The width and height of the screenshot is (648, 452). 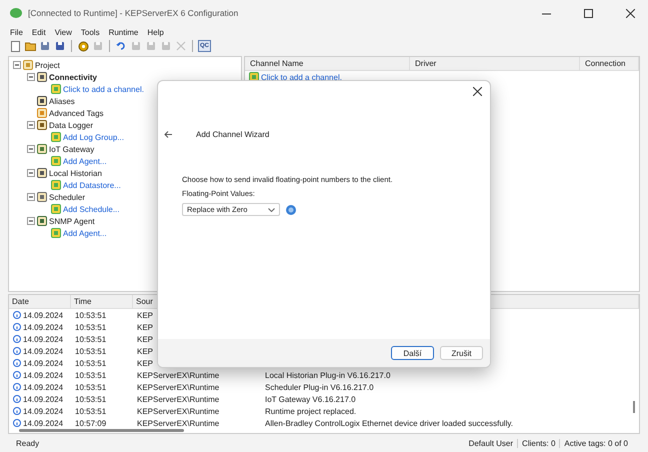 I want to click on tree-item: IoT Gateway, so click(x=71, y=149).